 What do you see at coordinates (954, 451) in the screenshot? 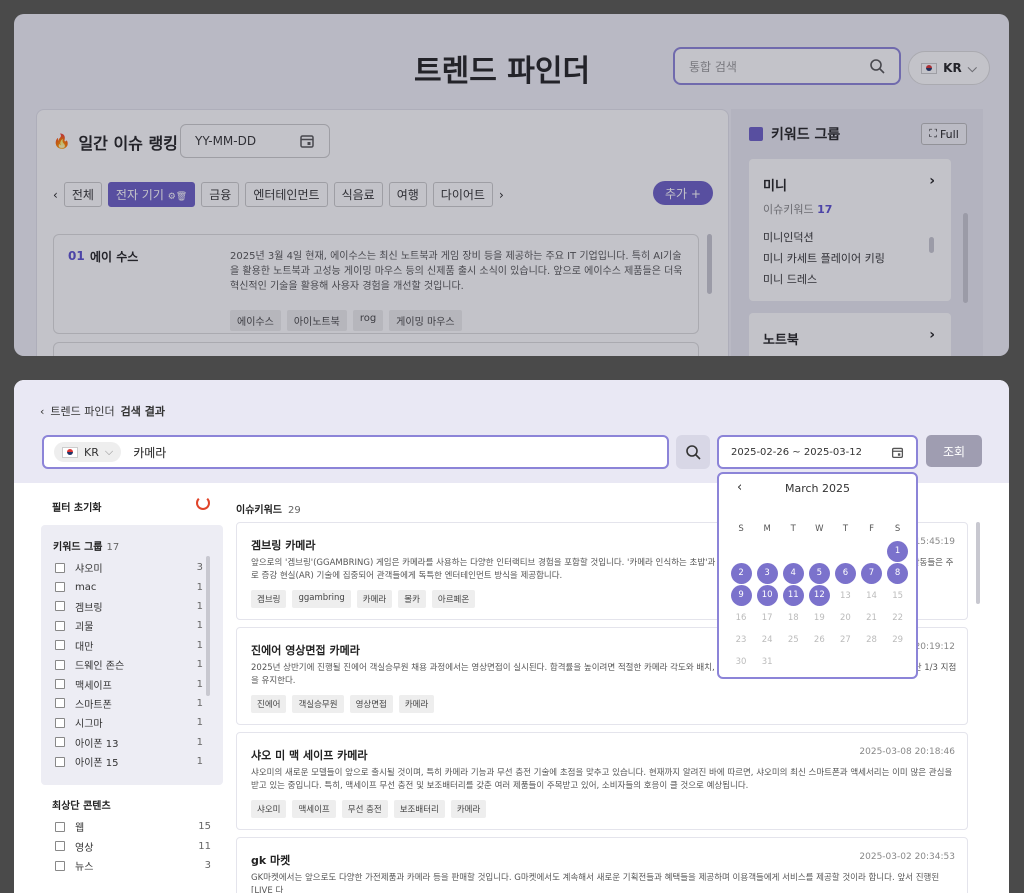
I see `submit-button: 조회` at bounding box center [954, 451].